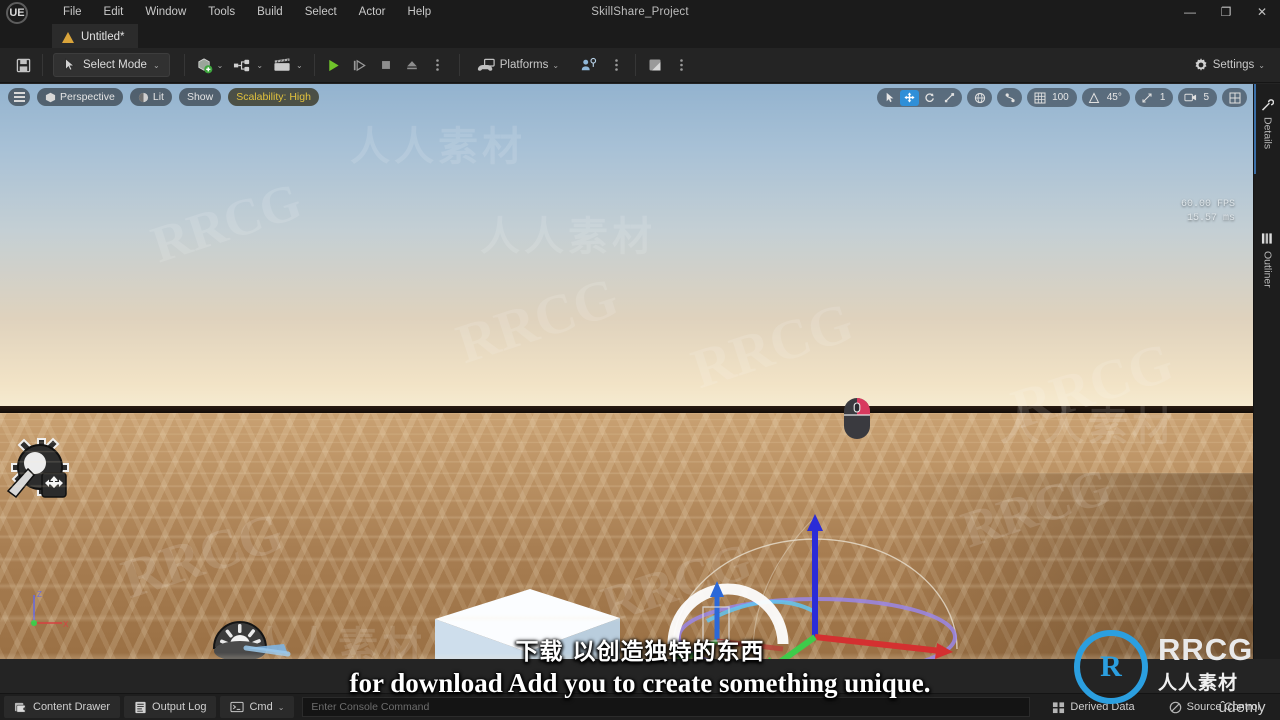  What do you see at coordinates (242, 65) in the screenshot?
I see `blueprint-icon` at bounding box center [242, 65].